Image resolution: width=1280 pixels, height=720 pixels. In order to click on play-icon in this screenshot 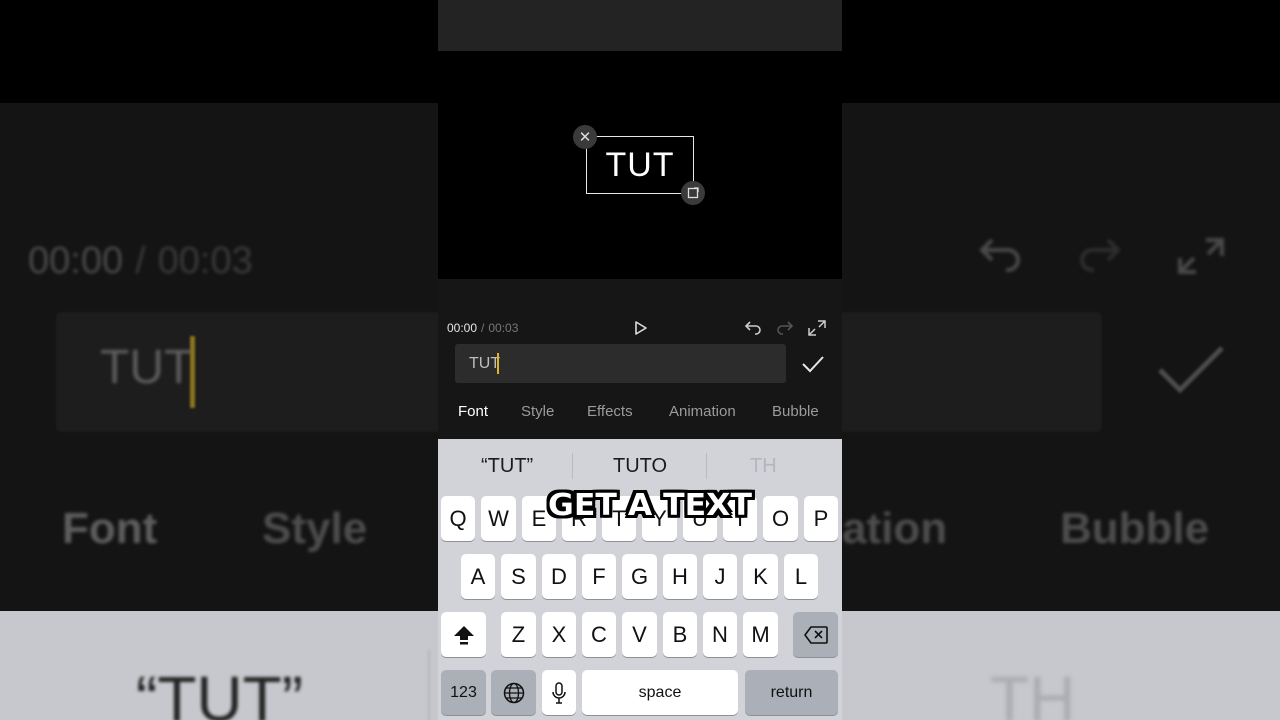, I will do `click(641, 328)`.